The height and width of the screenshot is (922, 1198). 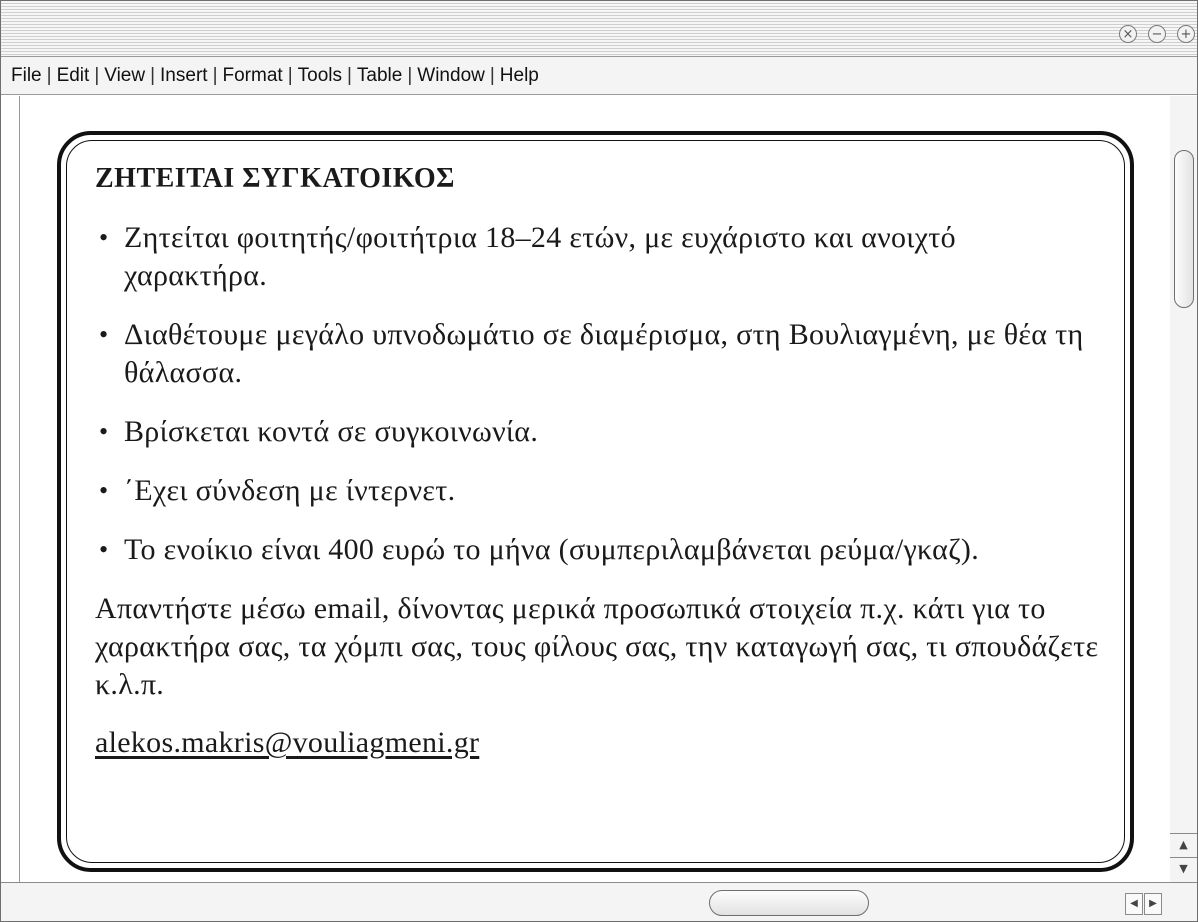 I want to click on list-item: • ΄Εχει σύνδεση με ίντερνετ., so click(x=597, y=491).